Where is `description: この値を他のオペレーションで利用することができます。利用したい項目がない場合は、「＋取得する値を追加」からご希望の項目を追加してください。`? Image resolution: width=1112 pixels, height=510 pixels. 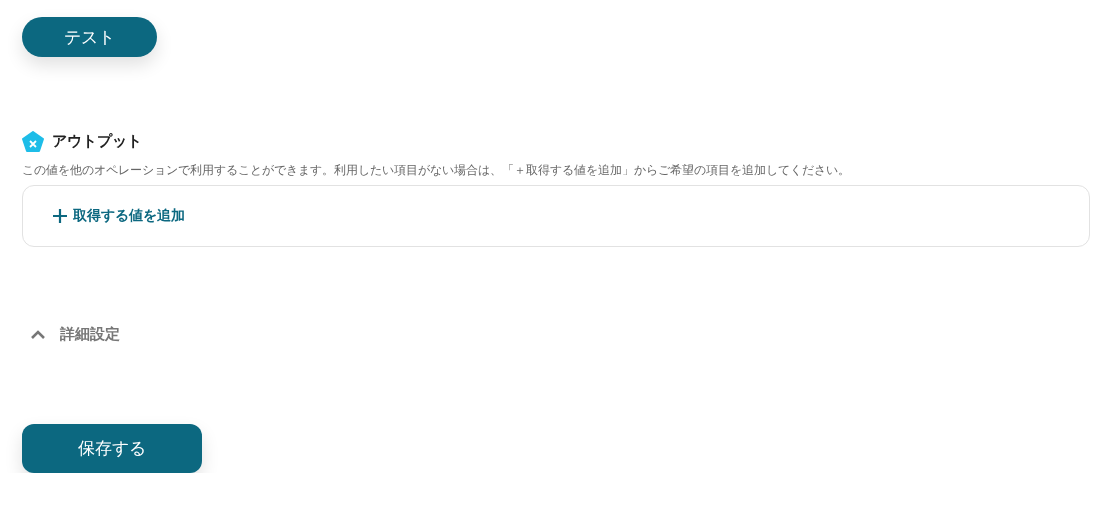
description: この値を他のオペレーションで利用することができます。利用したい項目がない場合は、「＋取得する値を追加」からご希望の項目を追加してください。 is located at coordinates (436, 170).